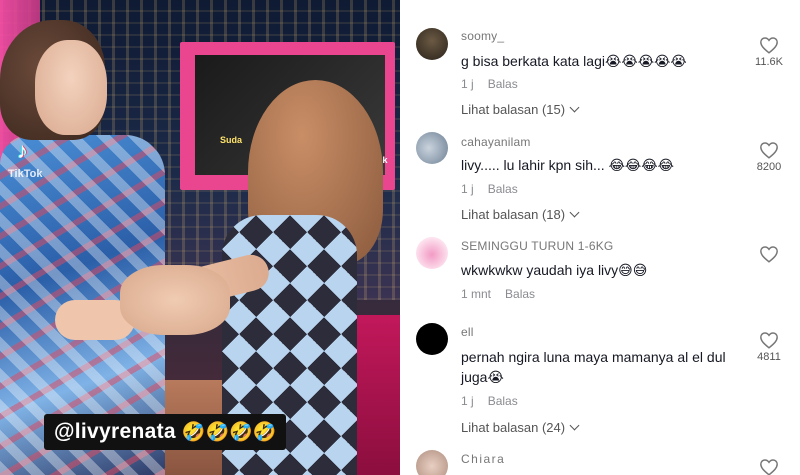  I want to click on person-left-face, so click(71, 87).